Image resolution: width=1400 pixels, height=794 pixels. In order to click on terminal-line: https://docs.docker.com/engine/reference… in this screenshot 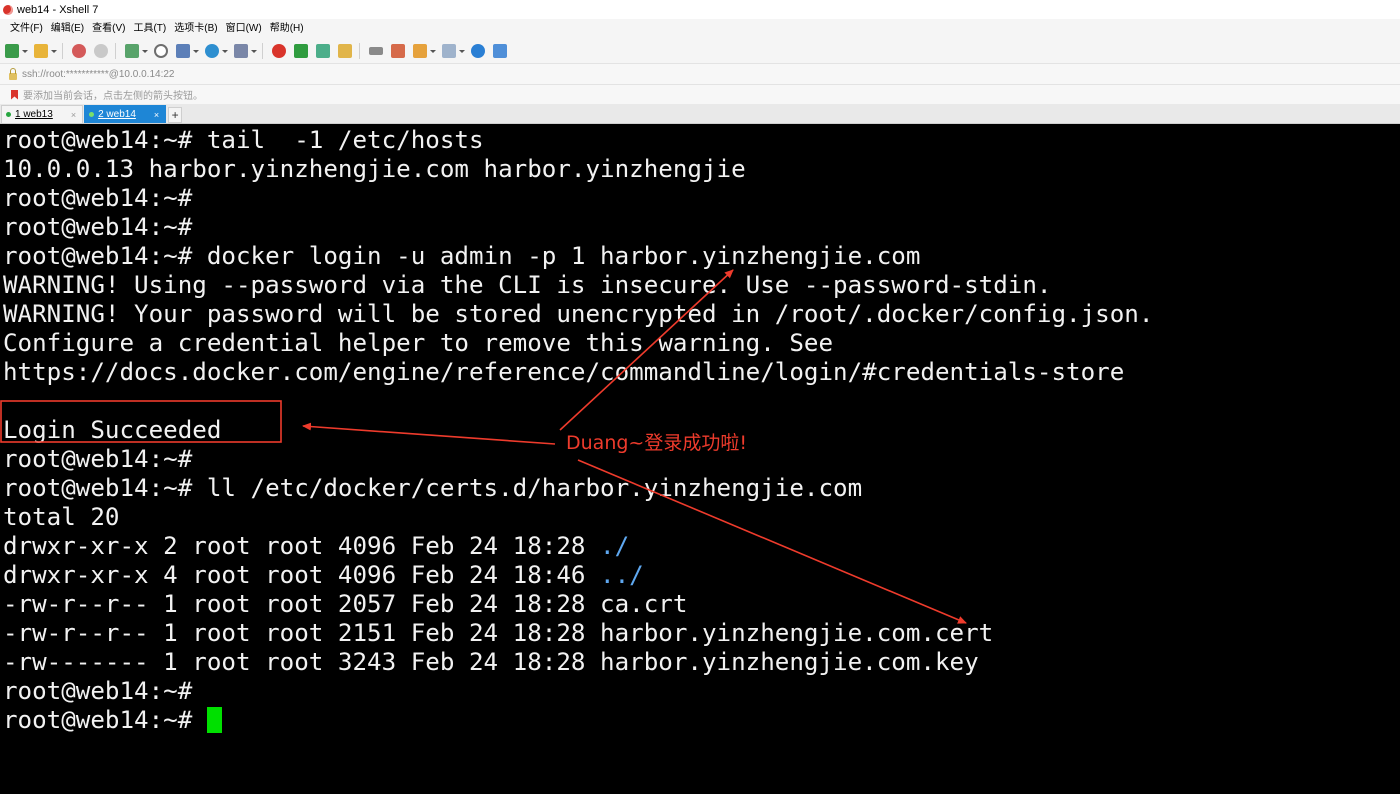, I will do `click(564, 372)`.